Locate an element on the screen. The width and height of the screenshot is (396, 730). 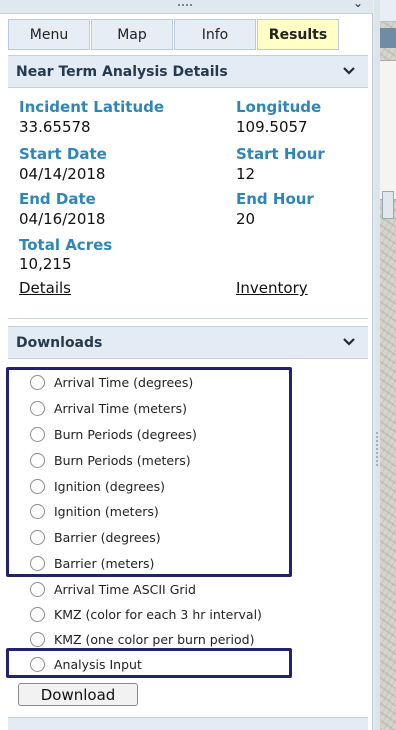
end-date-value: 04/16/2018 is located at coordinates (62, 219).